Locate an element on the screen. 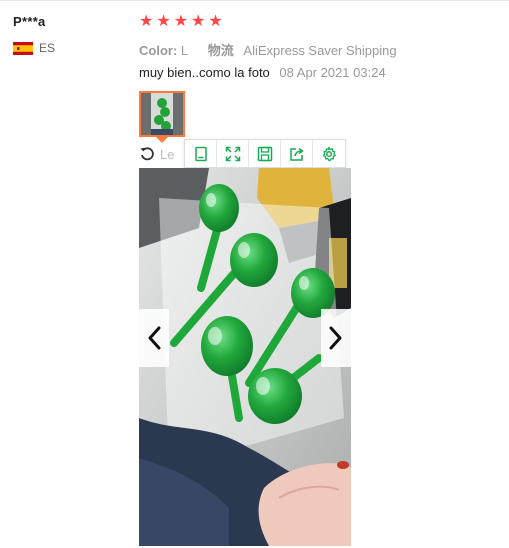  review-meta: Color: L 物流 AliExpress Saver Shipping is located at coordinates (268, 49).